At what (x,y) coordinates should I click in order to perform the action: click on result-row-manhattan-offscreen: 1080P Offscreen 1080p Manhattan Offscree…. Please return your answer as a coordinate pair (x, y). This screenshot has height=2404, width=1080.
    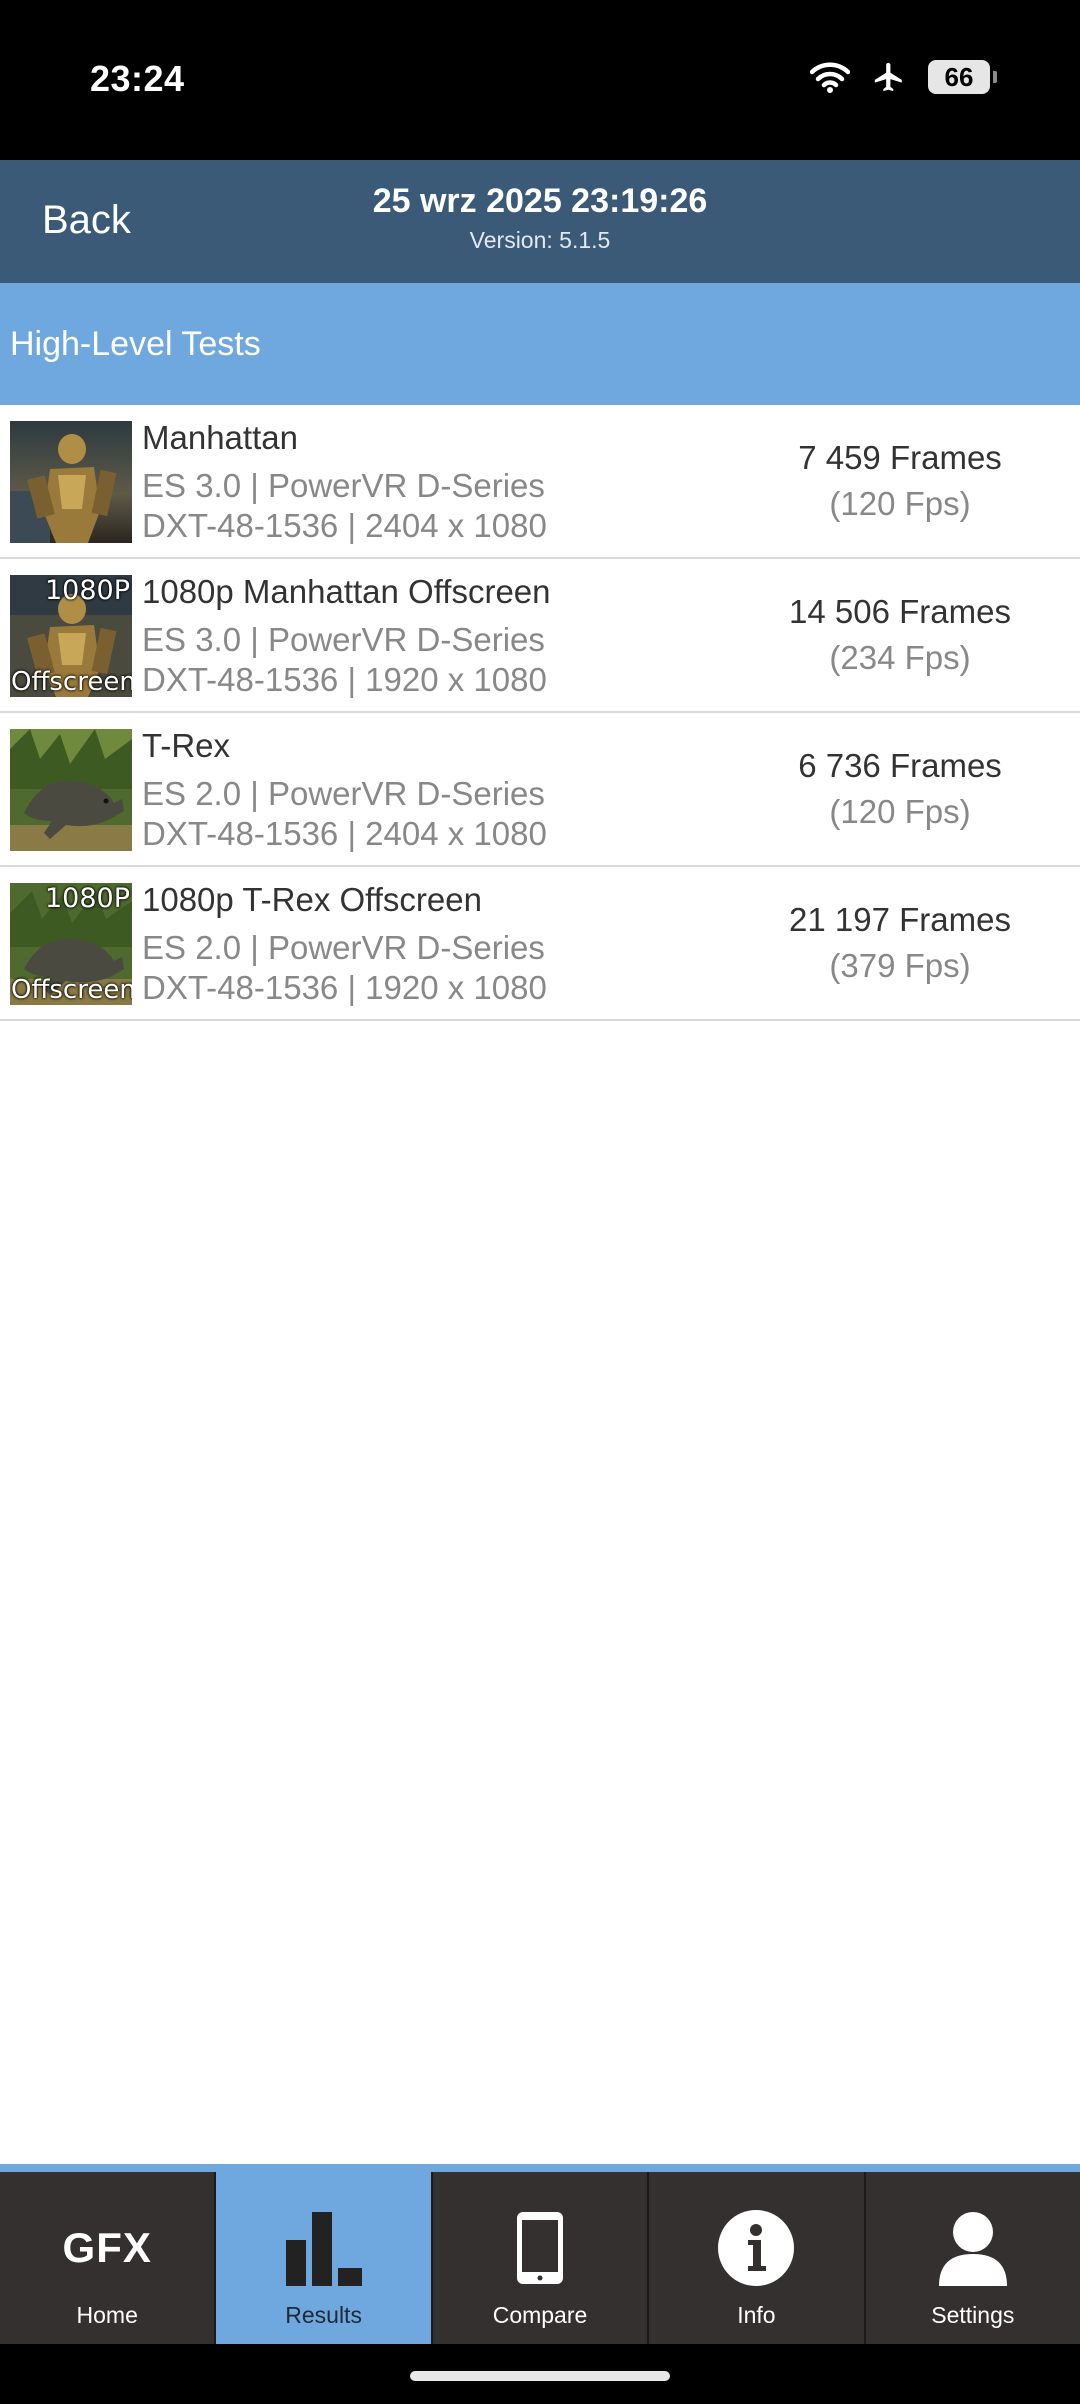
    Looking at the image, I should click on (540, 636).